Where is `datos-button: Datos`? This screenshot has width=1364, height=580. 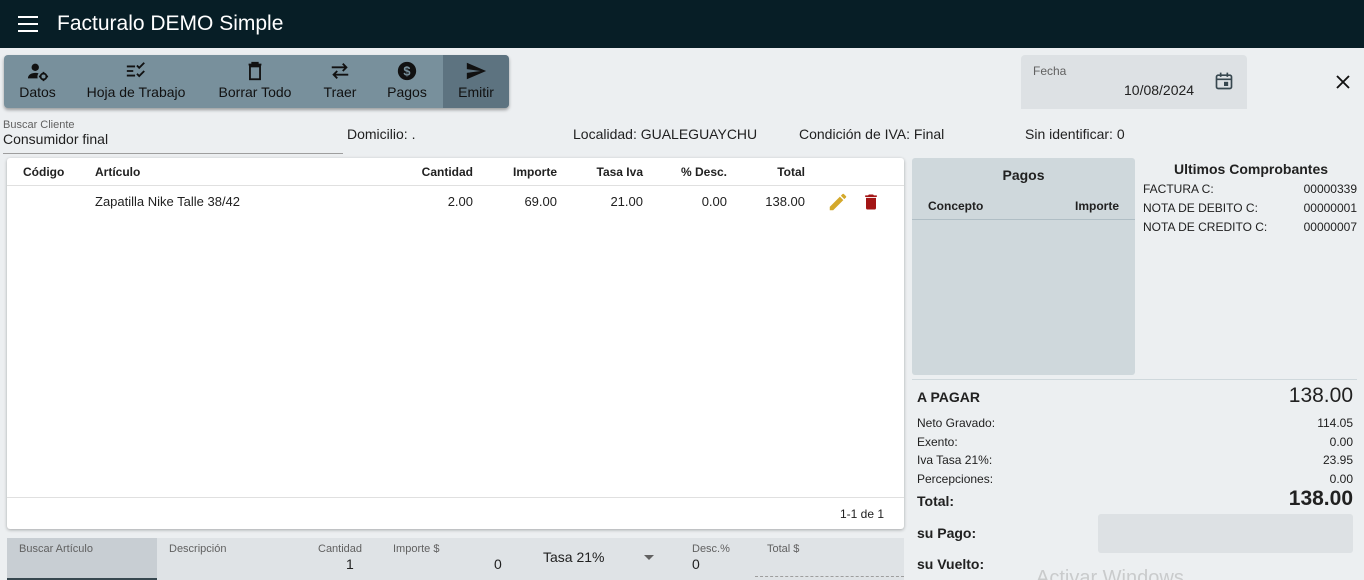 datos-button: Datos is located at coordinates (37, 81).